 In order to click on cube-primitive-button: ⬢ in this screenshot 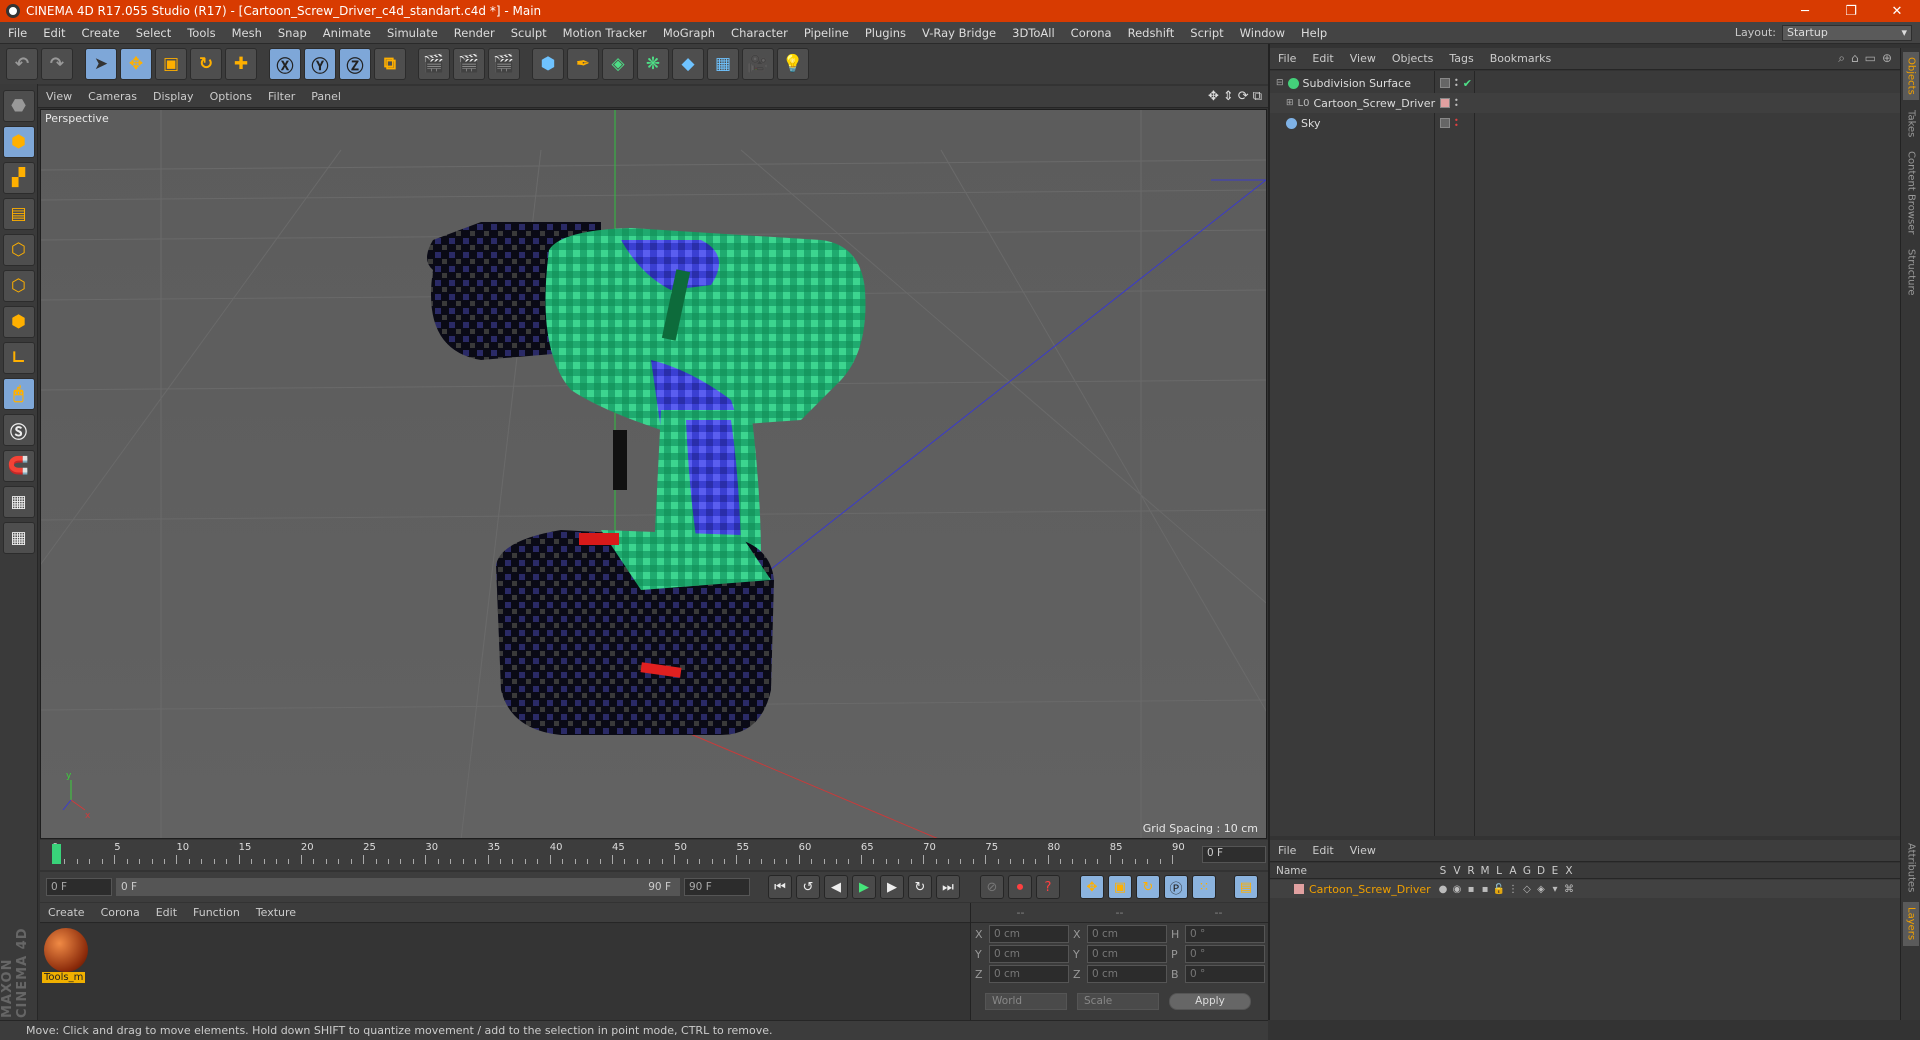, I will do `click(548, 64)`.